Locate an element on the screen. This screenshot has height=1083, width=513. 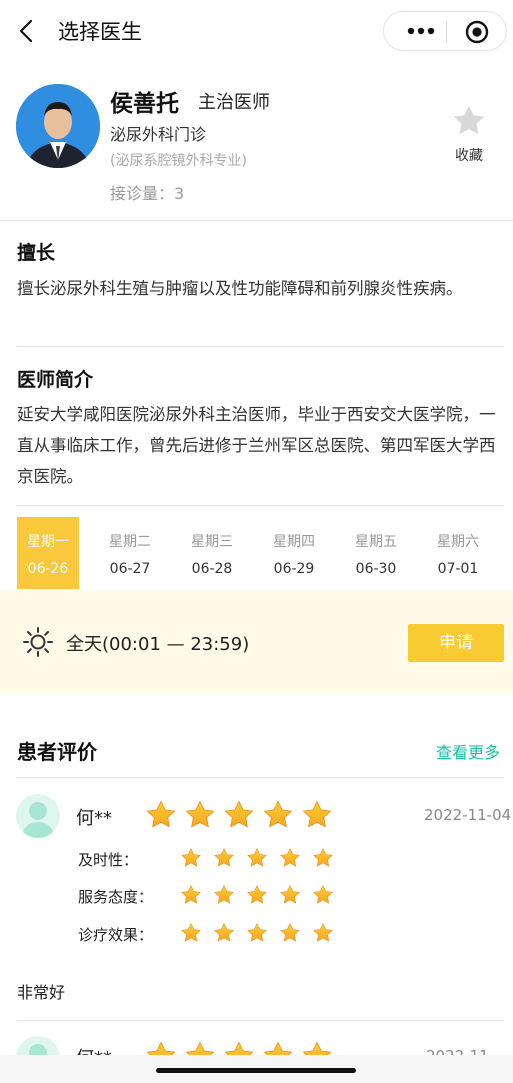
date-tab: 星期三 06-28 is located at coordinates (212, 553).